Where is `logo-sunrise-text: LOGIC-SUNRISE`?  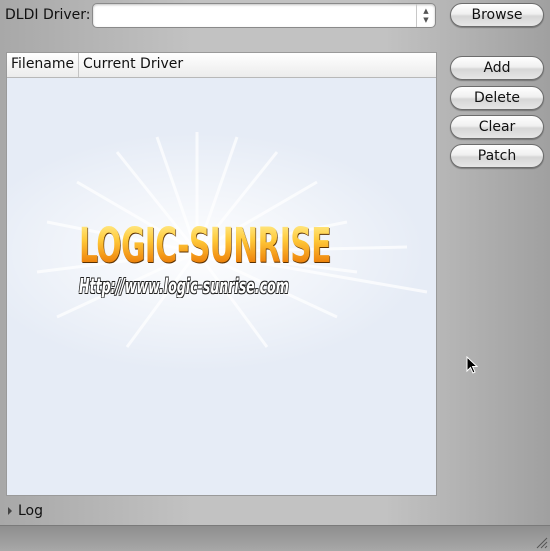 logo-sunrise-text: LOGIC-SUNRISE is located at coordinates (205, 246).